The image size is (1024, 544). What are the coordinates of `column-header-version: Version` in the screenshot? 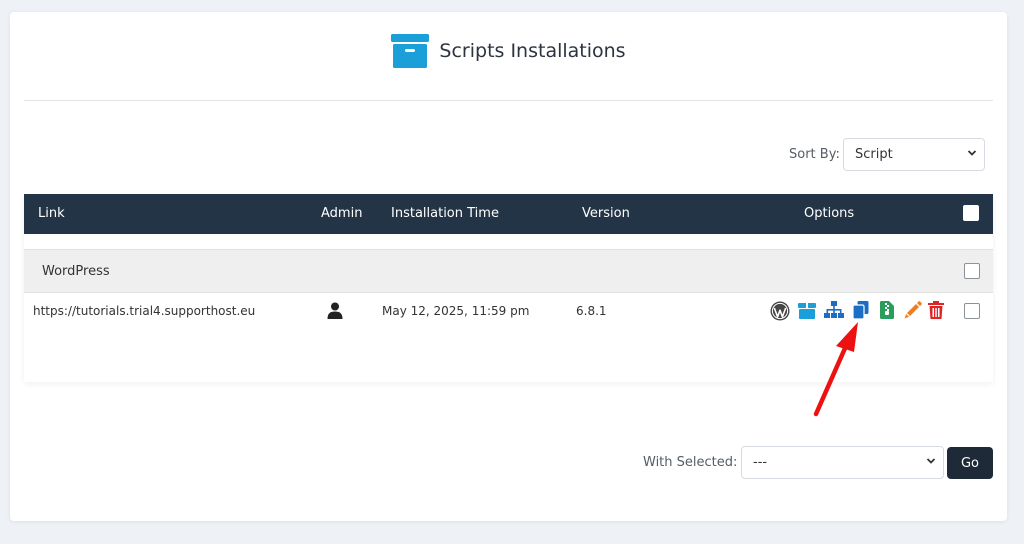 It's located at (606, 213).